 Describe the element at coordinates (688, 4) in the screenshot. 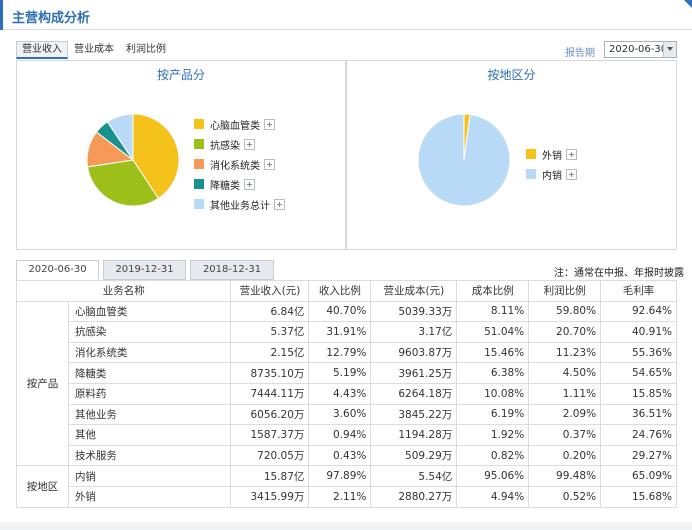

I see `corner-decoration` at that location.